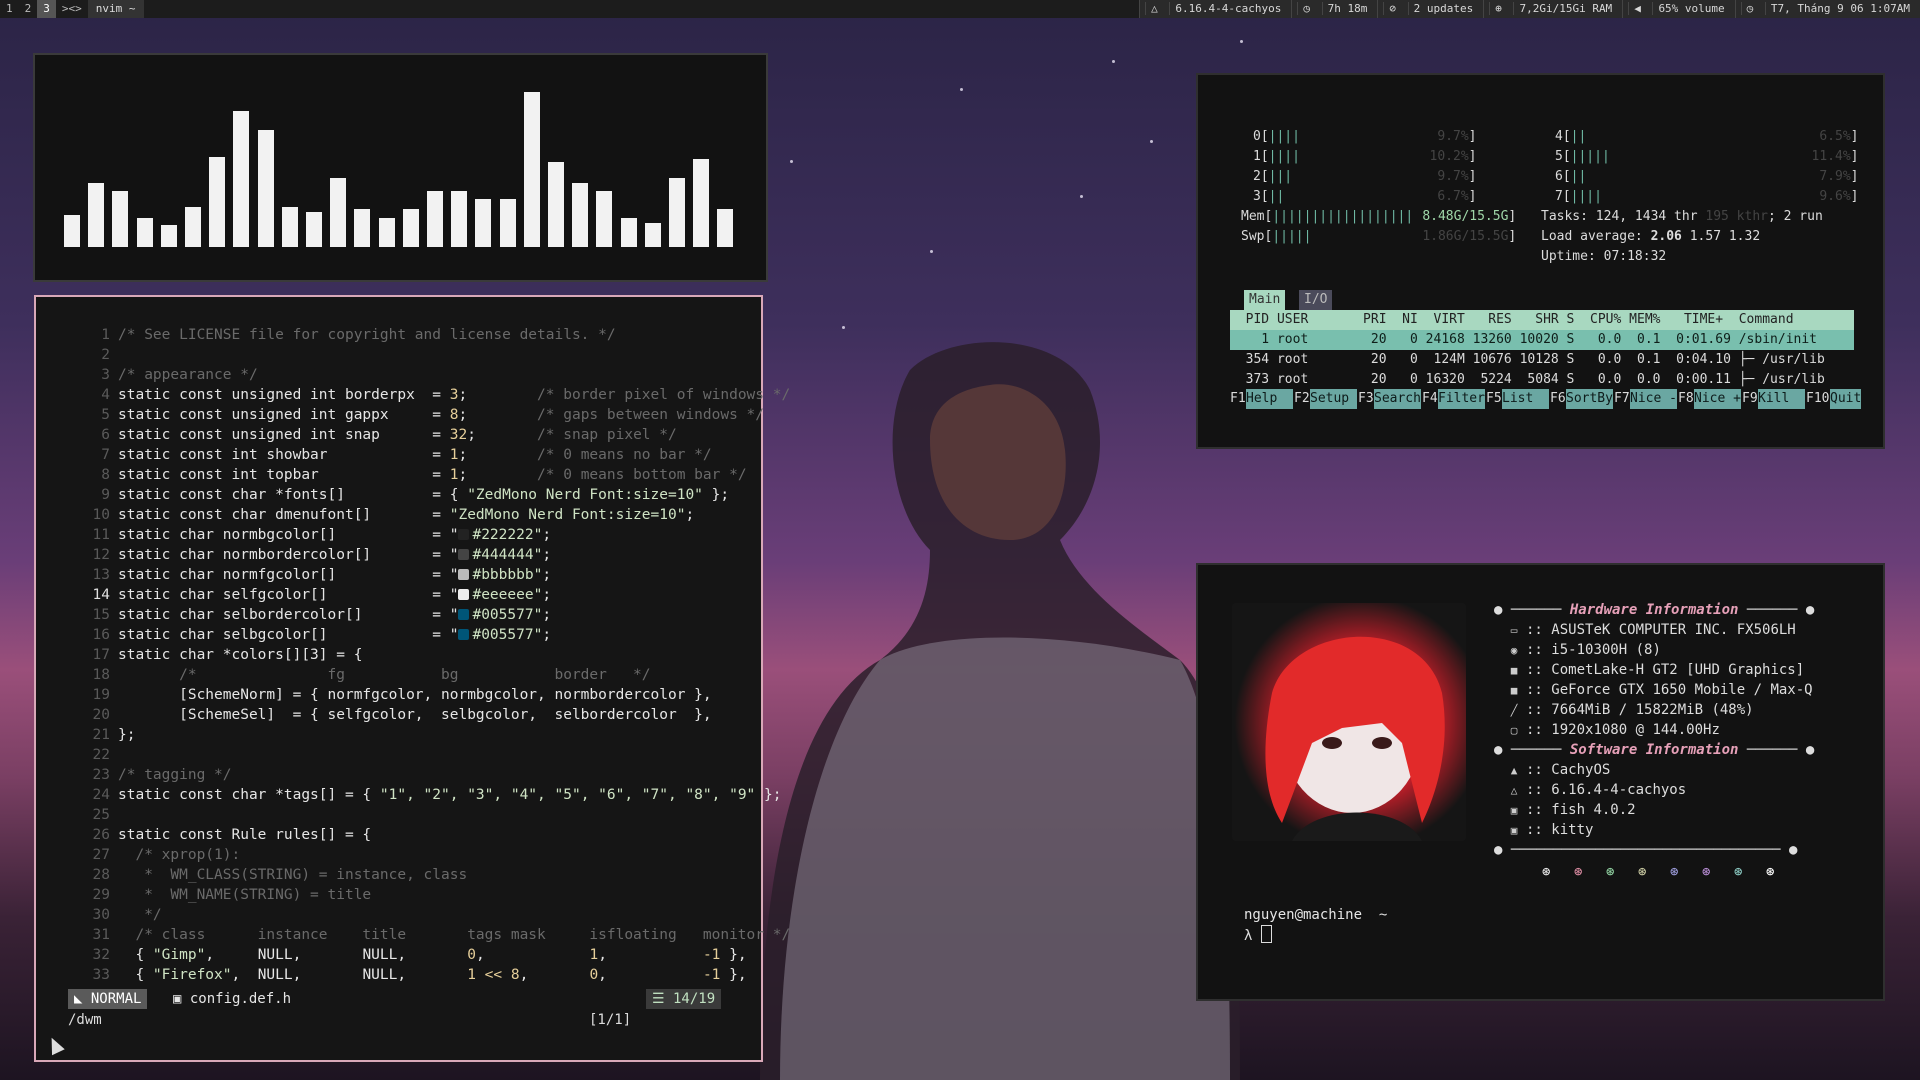  Describe the element at coordinates (249, 795) in the screenshot. I see `code-token: static const char *tags[] = {` at that location.